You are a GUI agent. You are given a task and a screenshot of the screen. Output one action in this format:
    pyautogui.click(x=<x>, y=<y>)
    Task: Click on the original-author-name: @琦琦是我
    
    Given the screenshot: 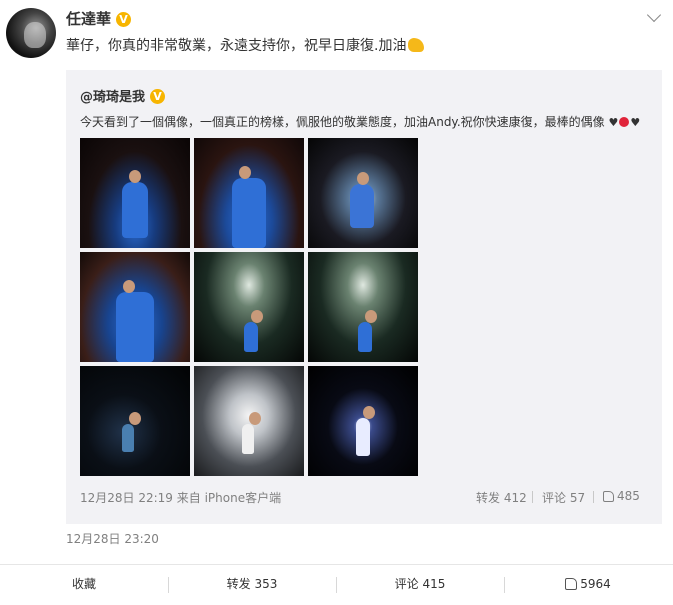 What is the action you would take?
    pyautogui.click(x=112, y=97)
    